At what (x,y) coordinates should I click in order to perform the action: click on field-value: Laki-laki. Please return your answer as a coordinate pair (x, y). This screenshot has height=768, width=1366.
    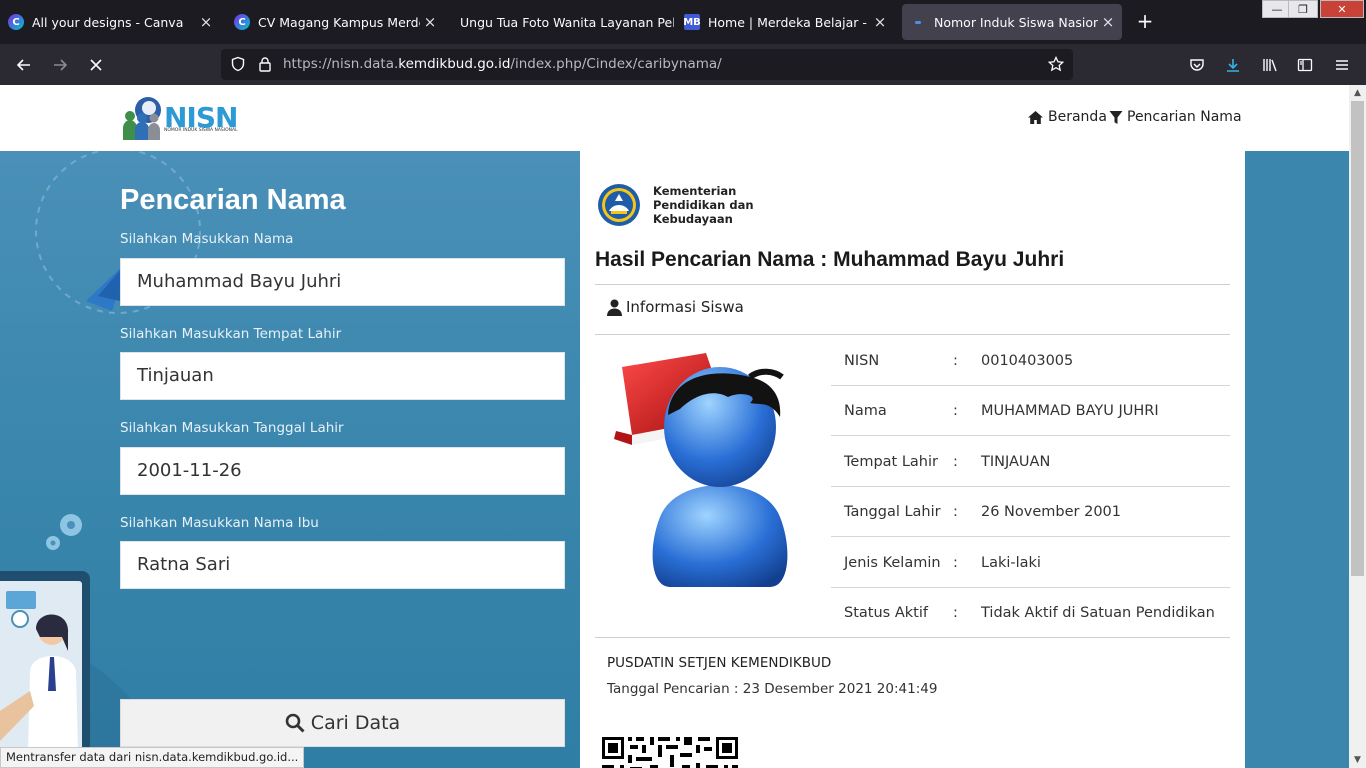
    Looking at the image, I should click on (1011, 562).